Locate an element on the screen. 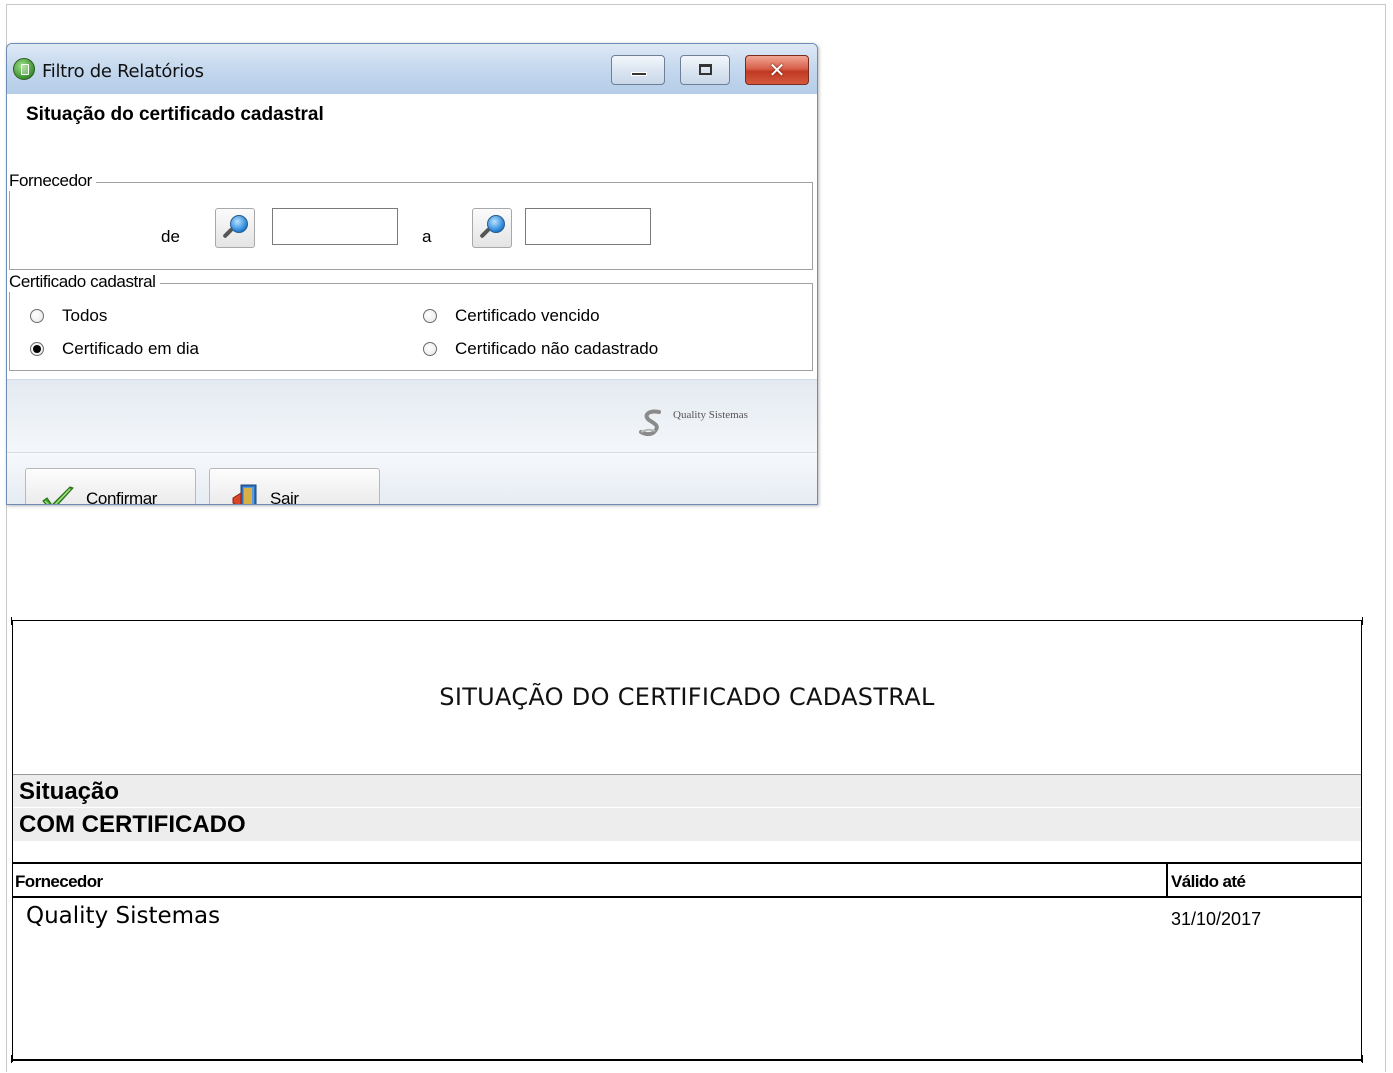 Image resolution: width=1393 pixels, height=1073 pixels. to-label: a is located at coordinates (427, 236).